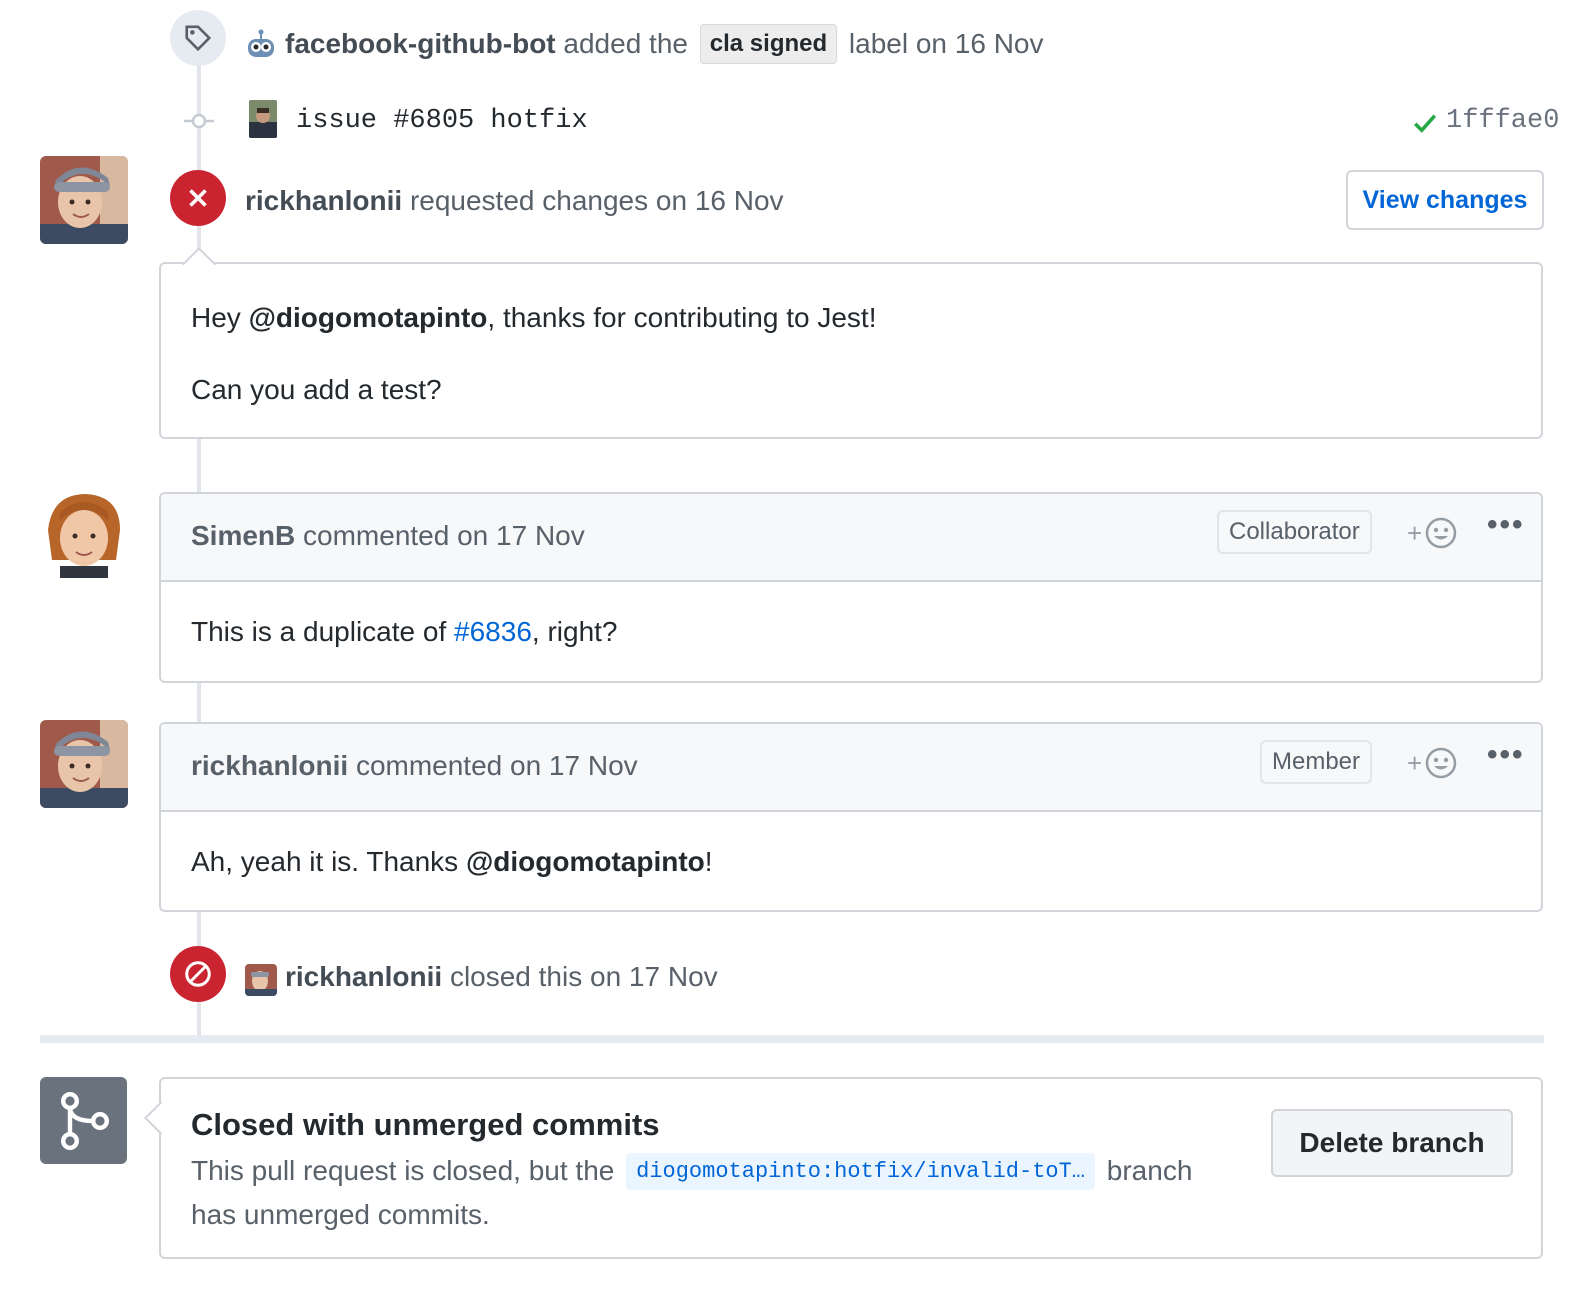 This screenshot has height=1290, width=1584. Describe the element at coordinates (1392, 1143) in the screenshot. I see `delete-branch-button: Delete branch` at that location.